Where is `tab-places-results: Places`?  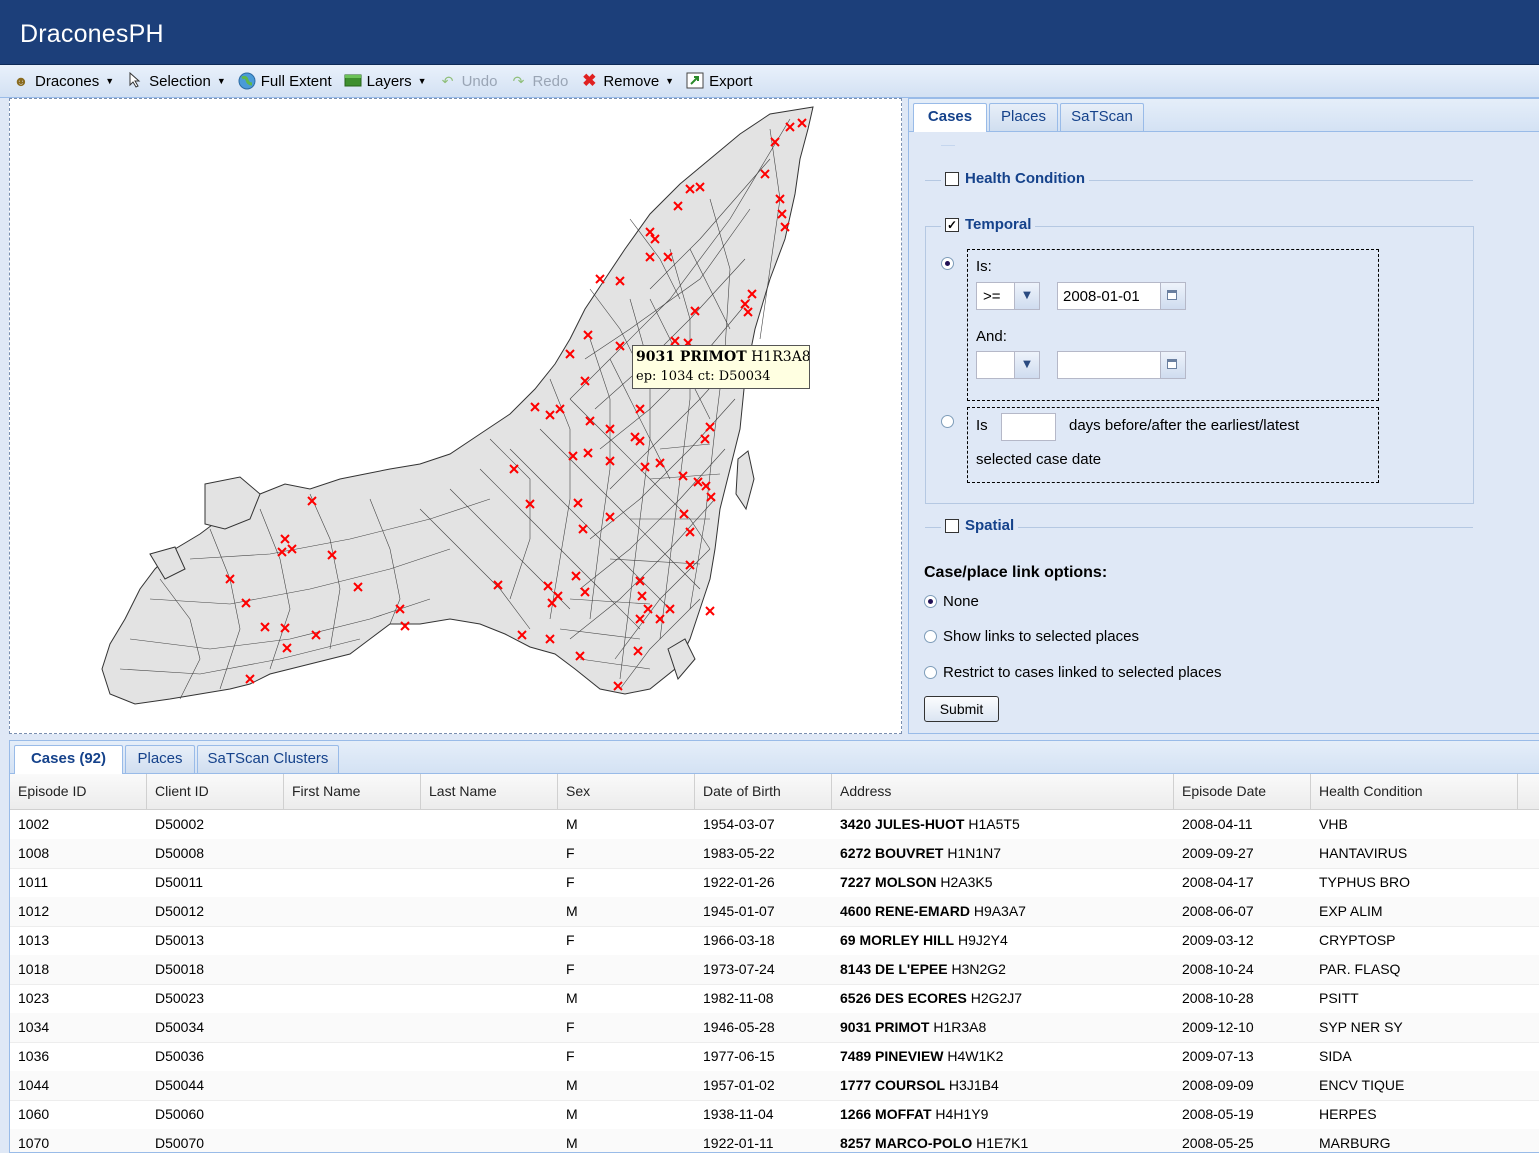
tab-places-results: Places is located at coordinates (160, 759).